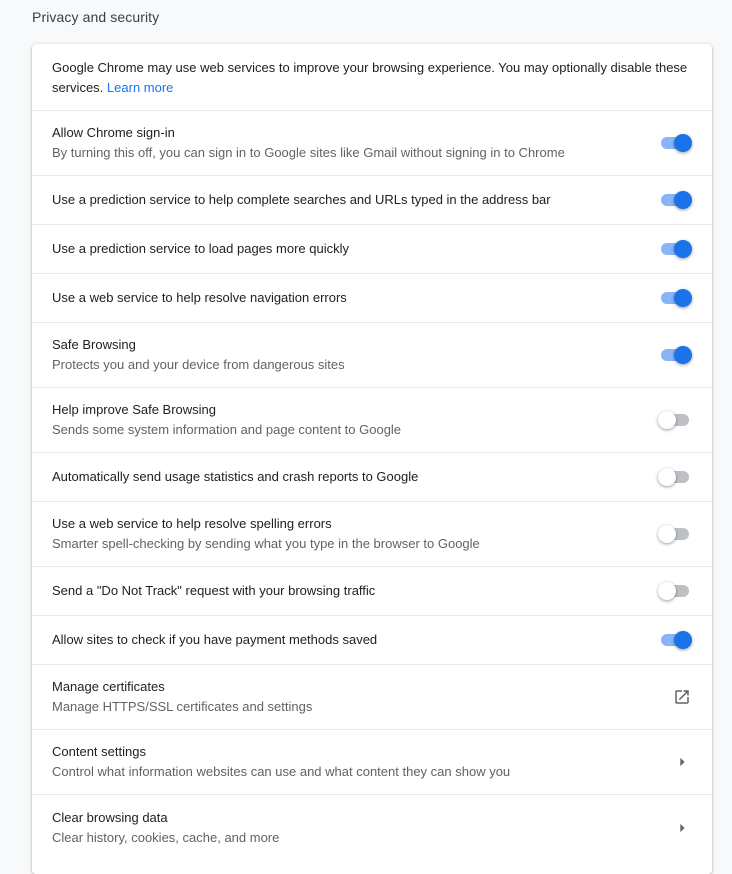 The width and height of the screenshot is (732, 874). Describe the element at coordinates (99, 751) in the screenshot. I see `setting-label: Content settings` at that location.